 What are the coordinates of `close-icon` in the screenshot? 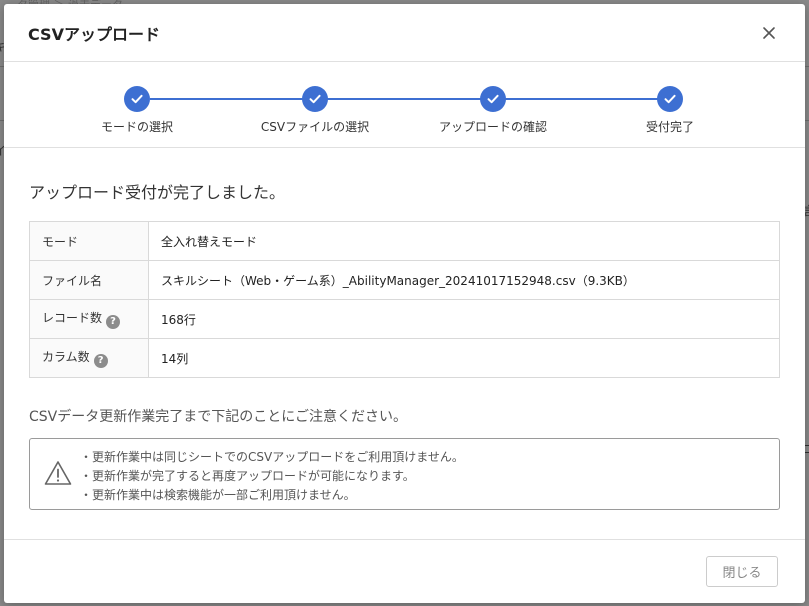 It's located at (769, 33).